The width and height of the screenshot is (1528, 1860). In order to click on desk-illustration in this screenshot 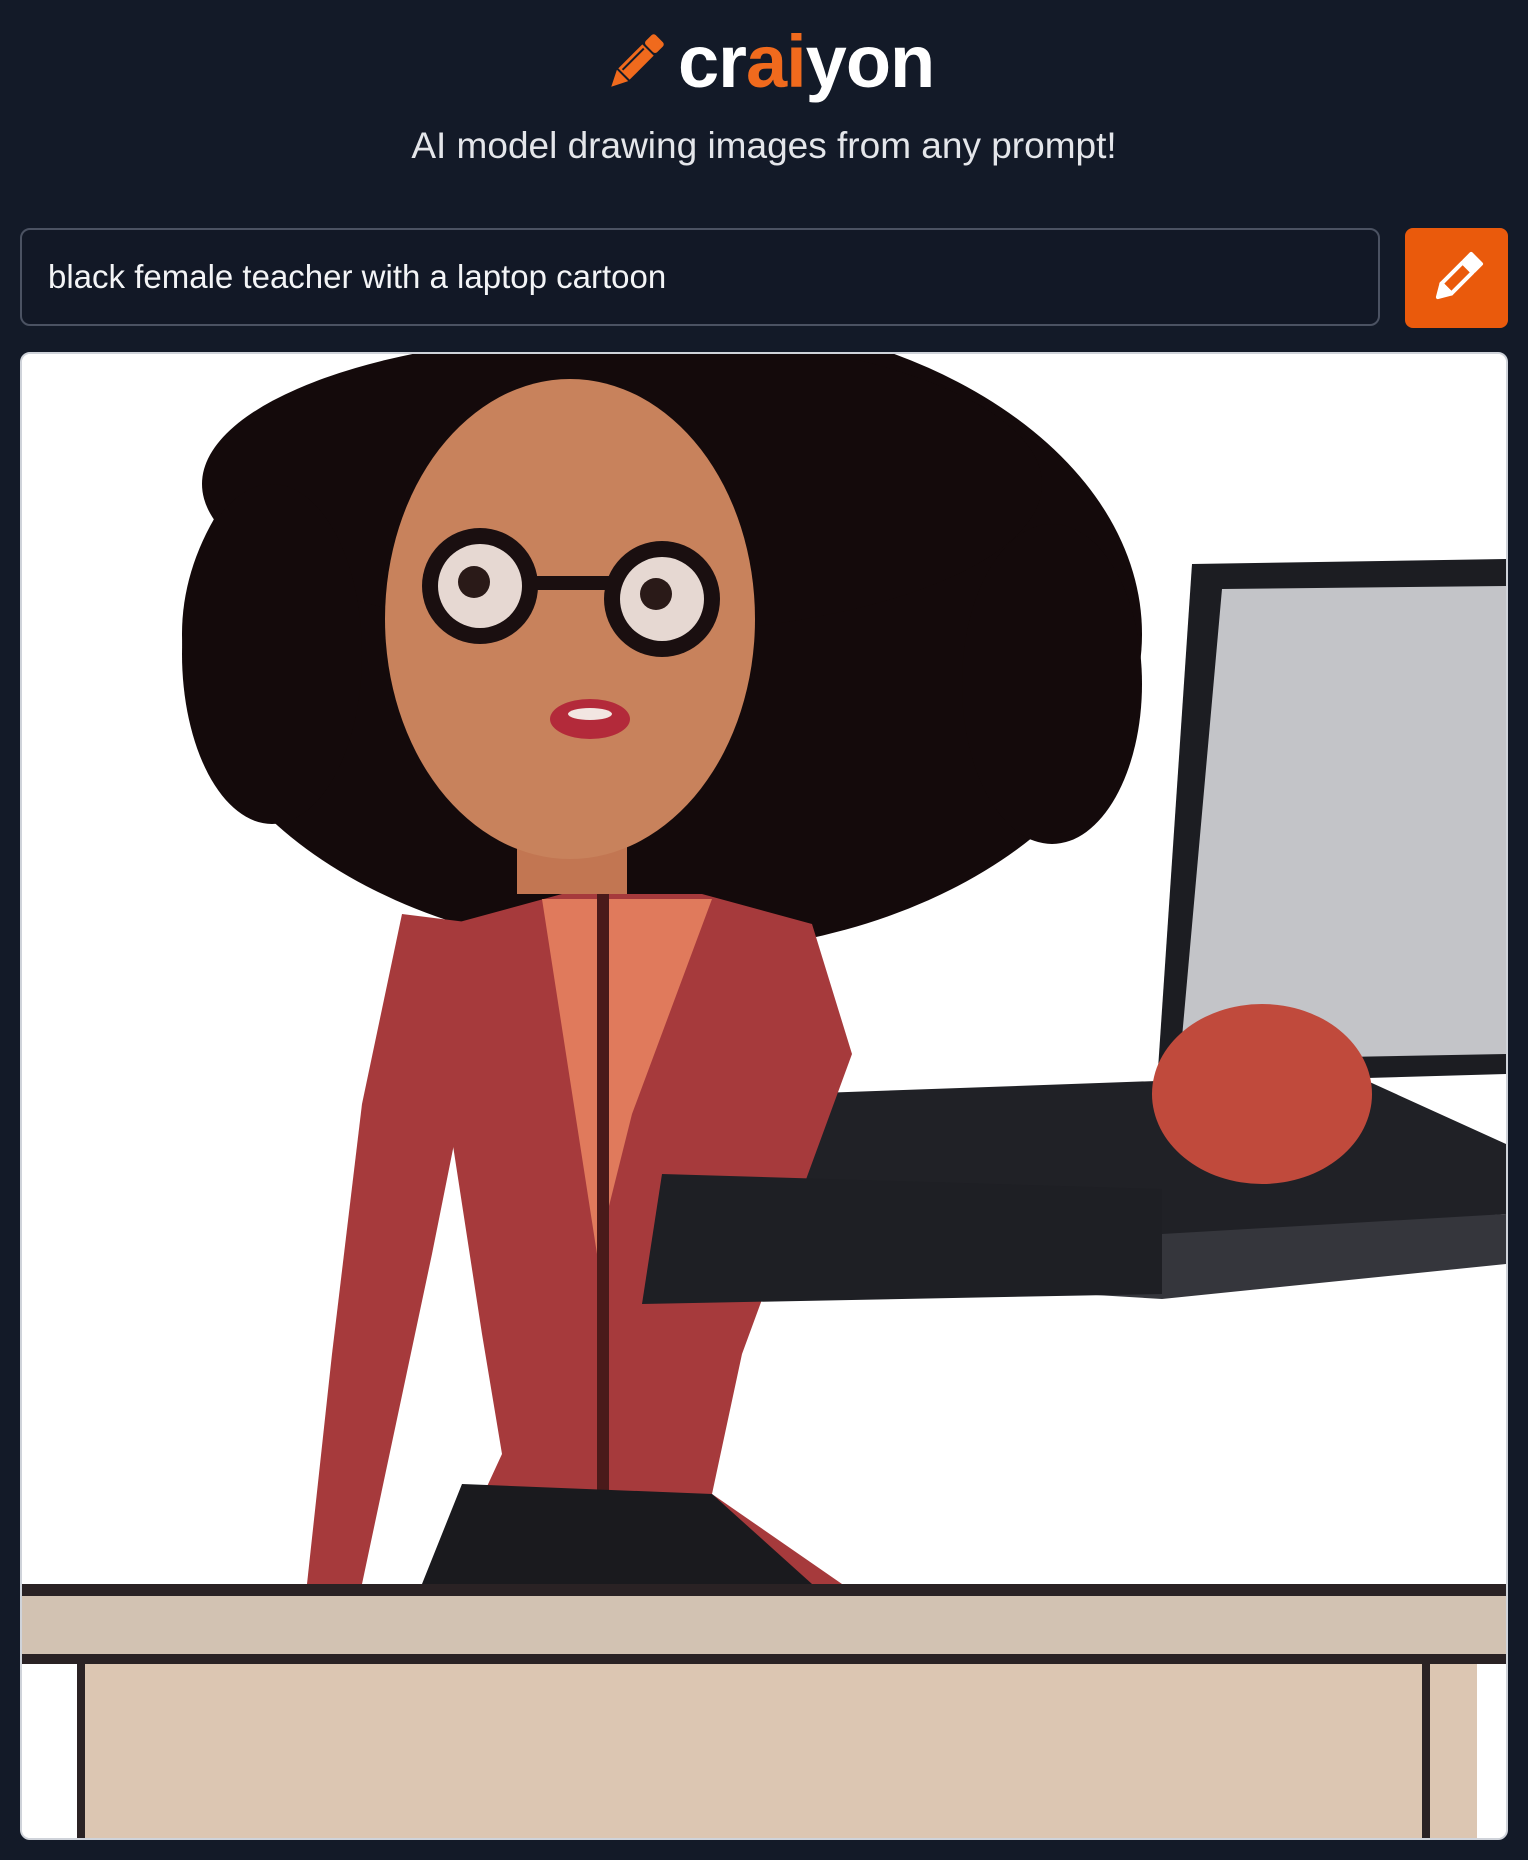, I will do `click(764, 1711)`.